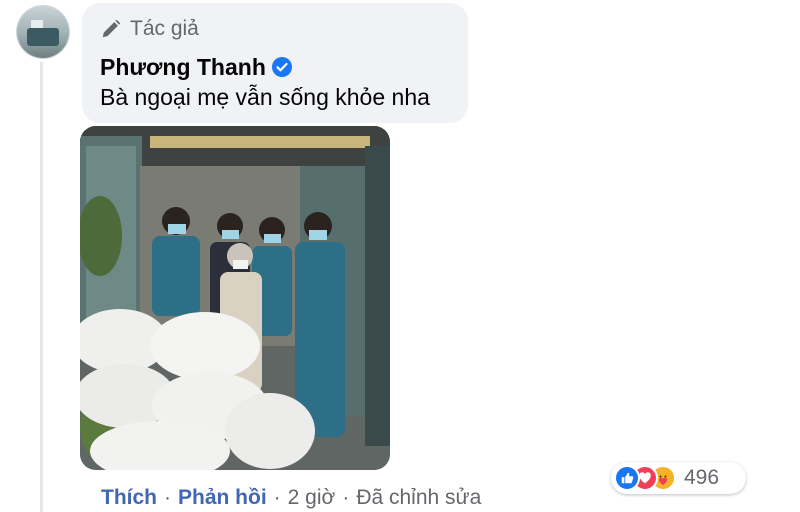  Describe the element at coordinates (129, 498) in the screenshot. I see `like-link: Thích` at that location.